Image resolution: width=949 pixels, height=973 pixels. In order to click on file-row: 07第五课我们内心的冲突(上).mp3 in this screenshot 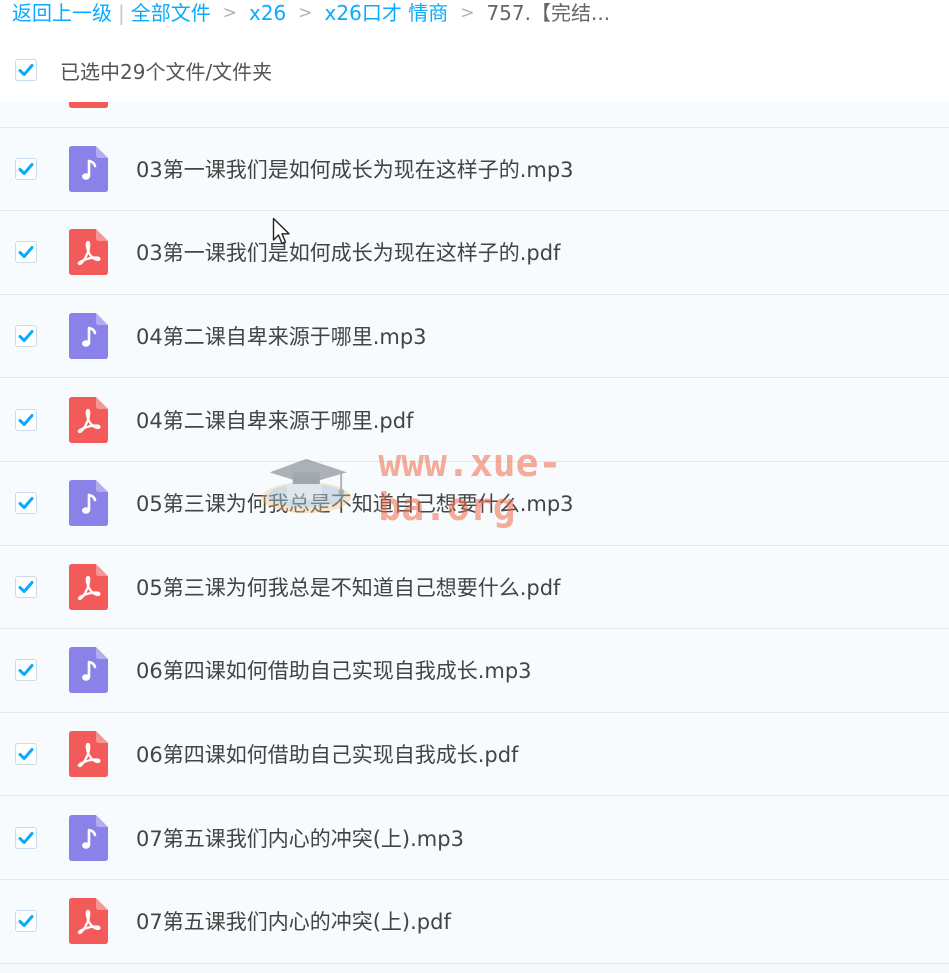, I will do `click(474, 838)`.